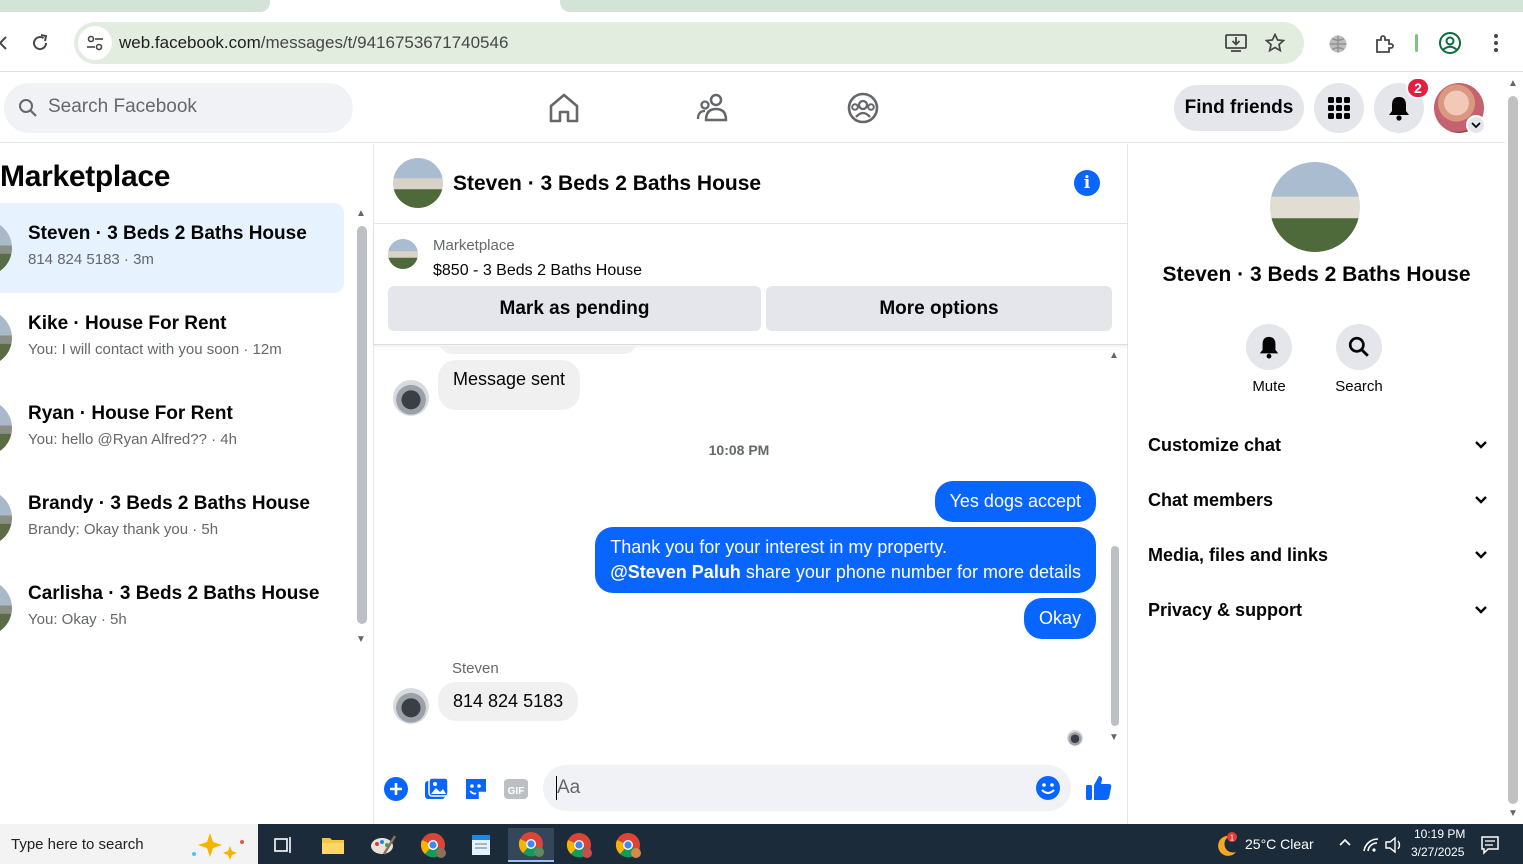  Describe the element at coordinates (1232, 838) in the screenshot. I see `svg-text: 1` at that location.